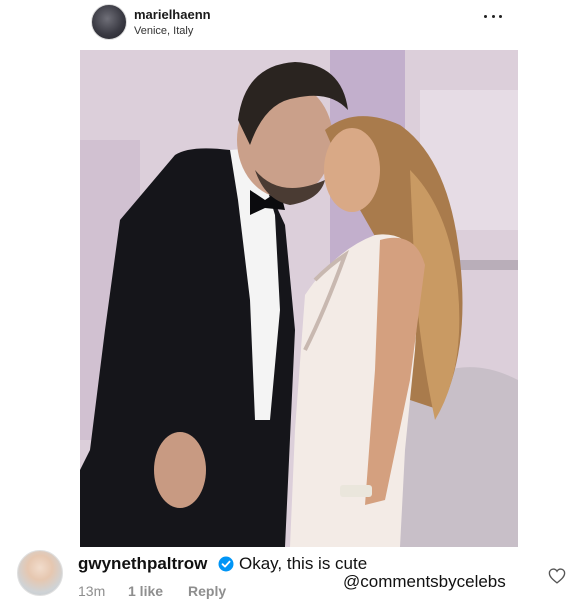  I want to click on comment-timestamp: 13m, so click(92, 591).